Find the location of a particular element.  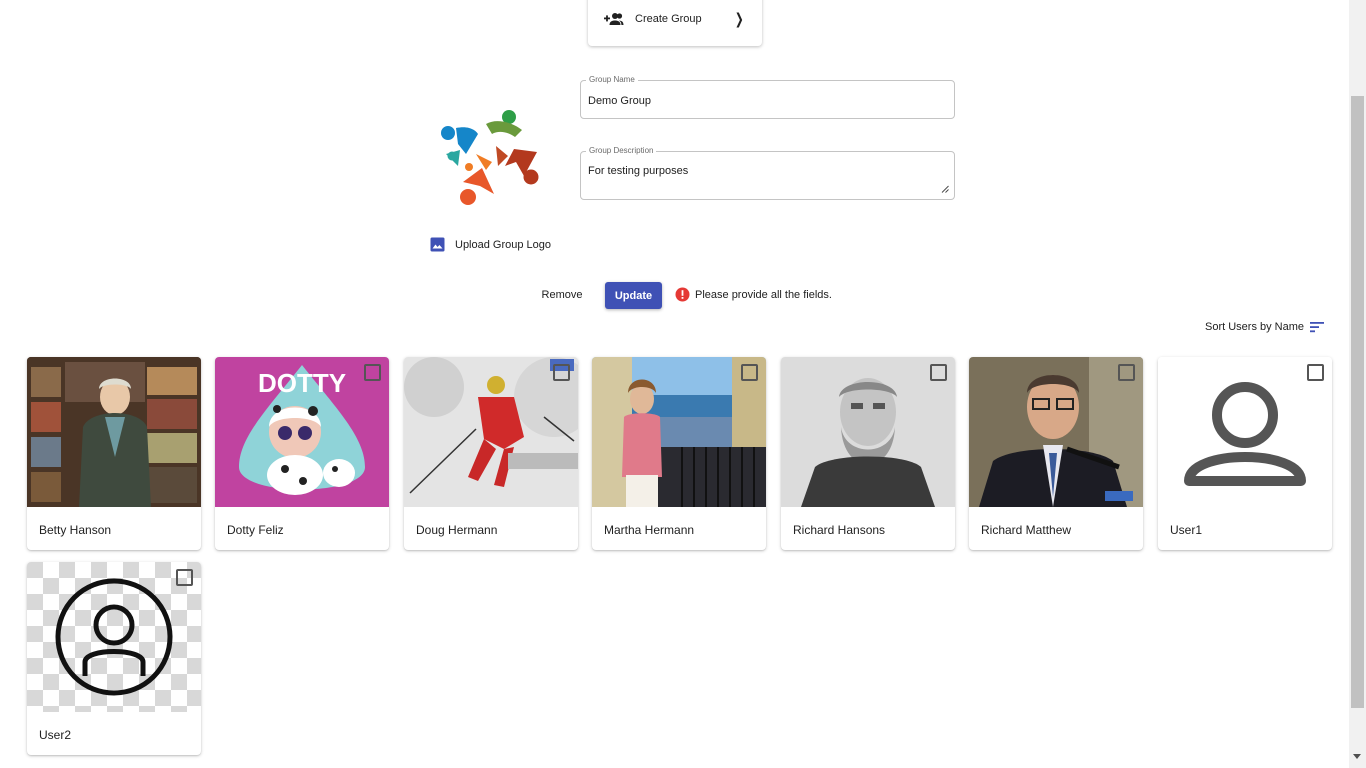

group-description-field: Group Description For testing purposes is located at coordinates (767, 173).